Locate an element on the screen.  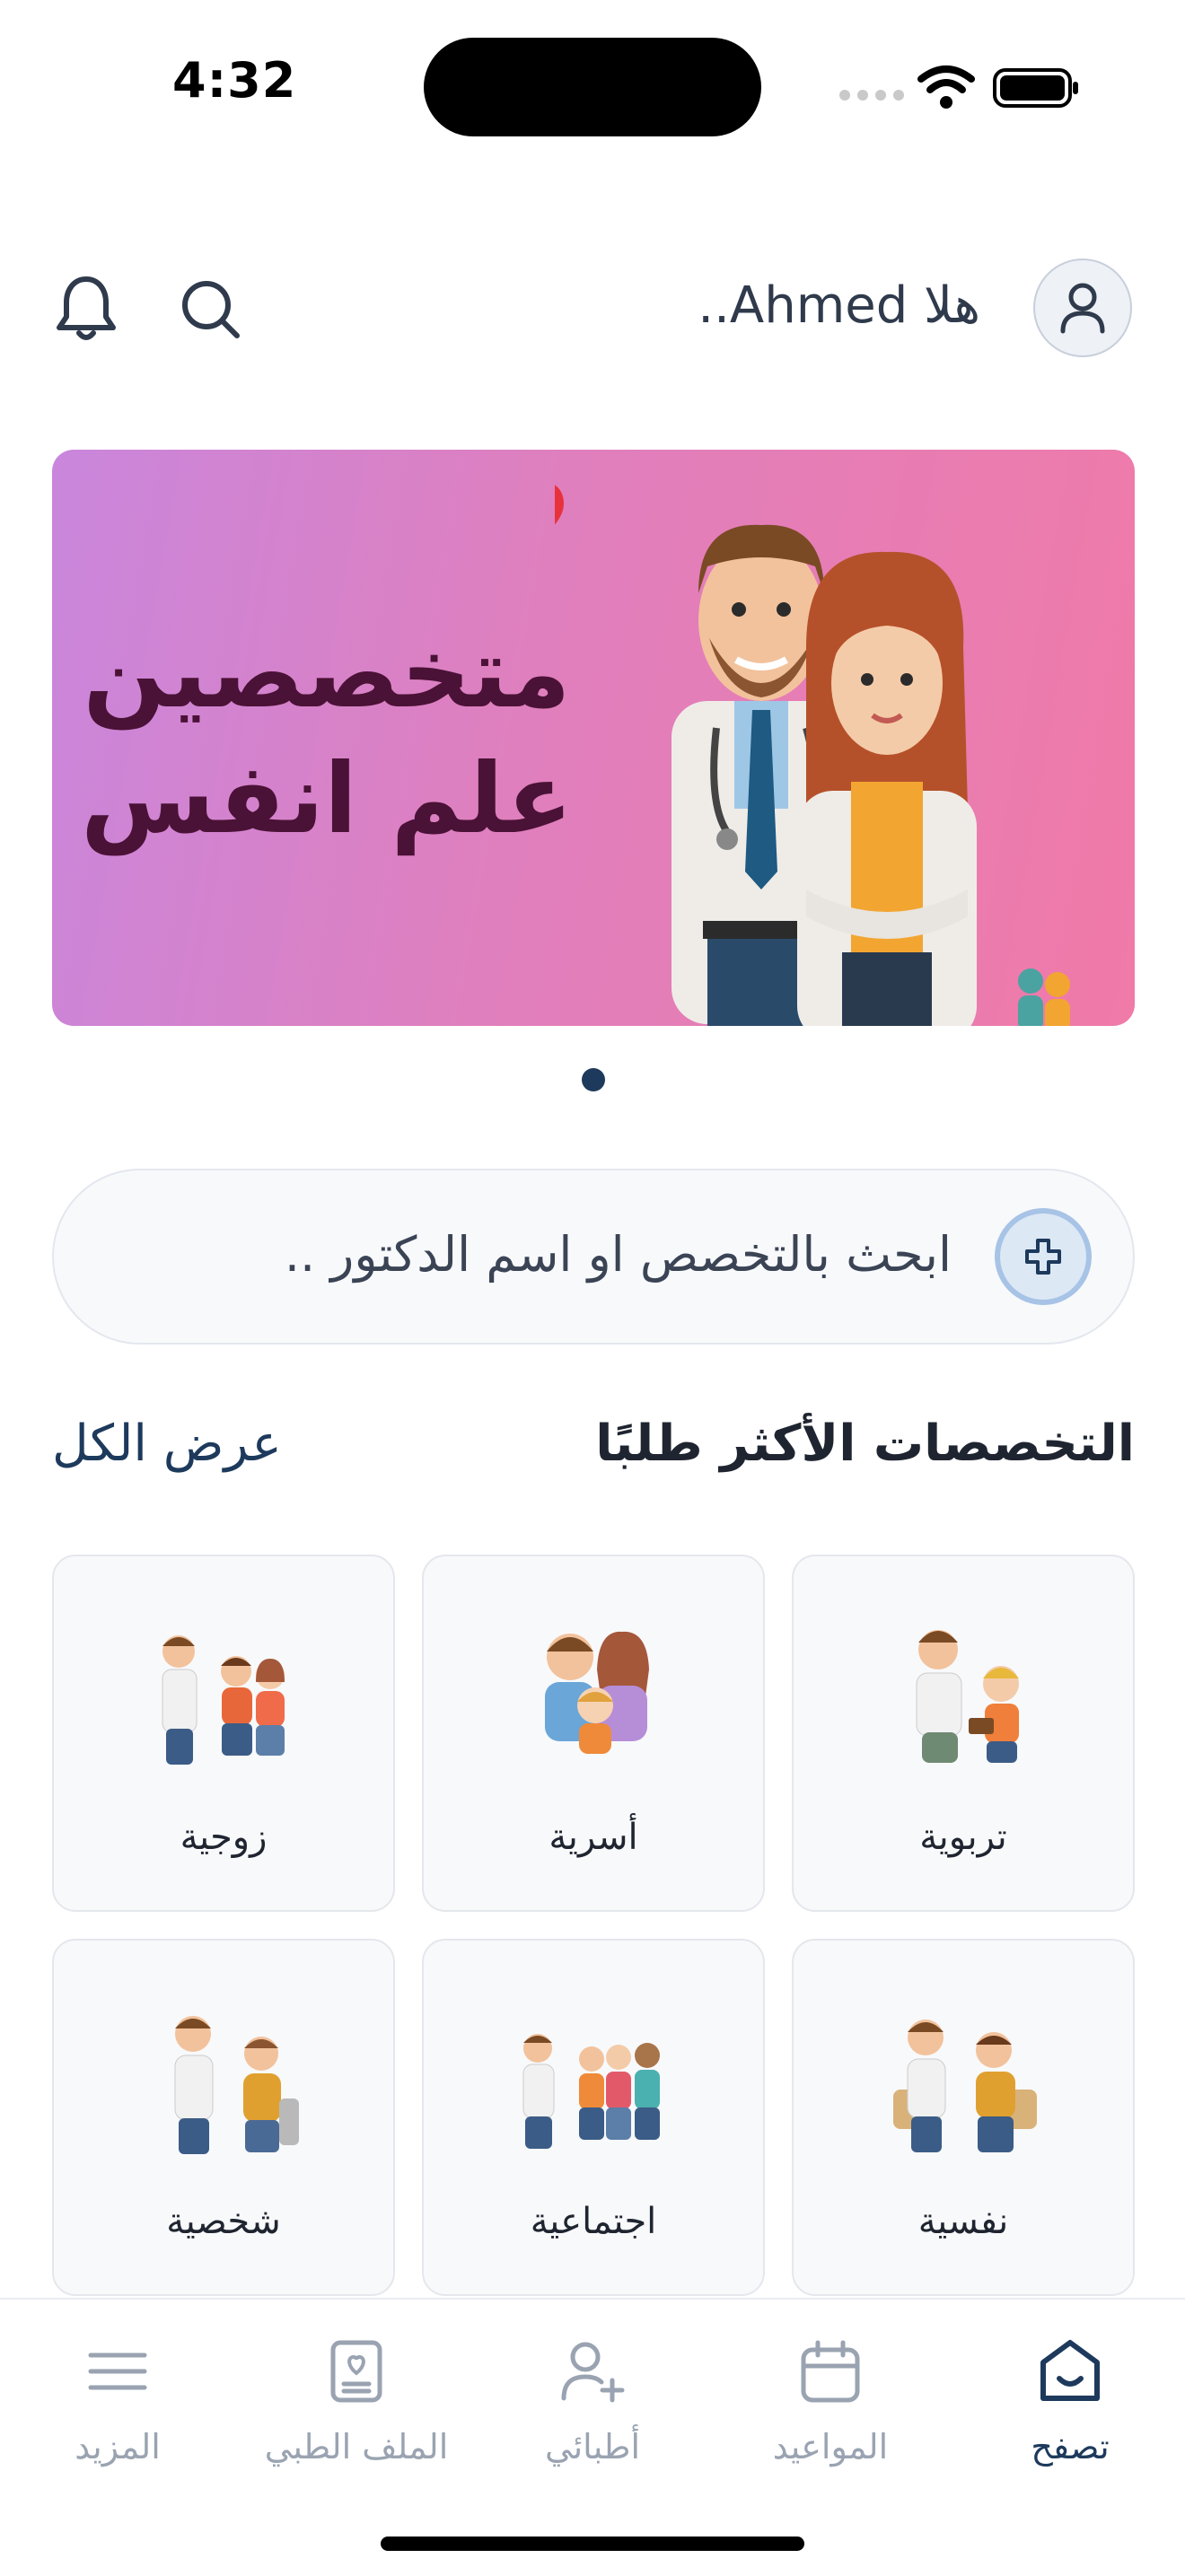
profile-avatar-button is located at coordinates (1082, 307).